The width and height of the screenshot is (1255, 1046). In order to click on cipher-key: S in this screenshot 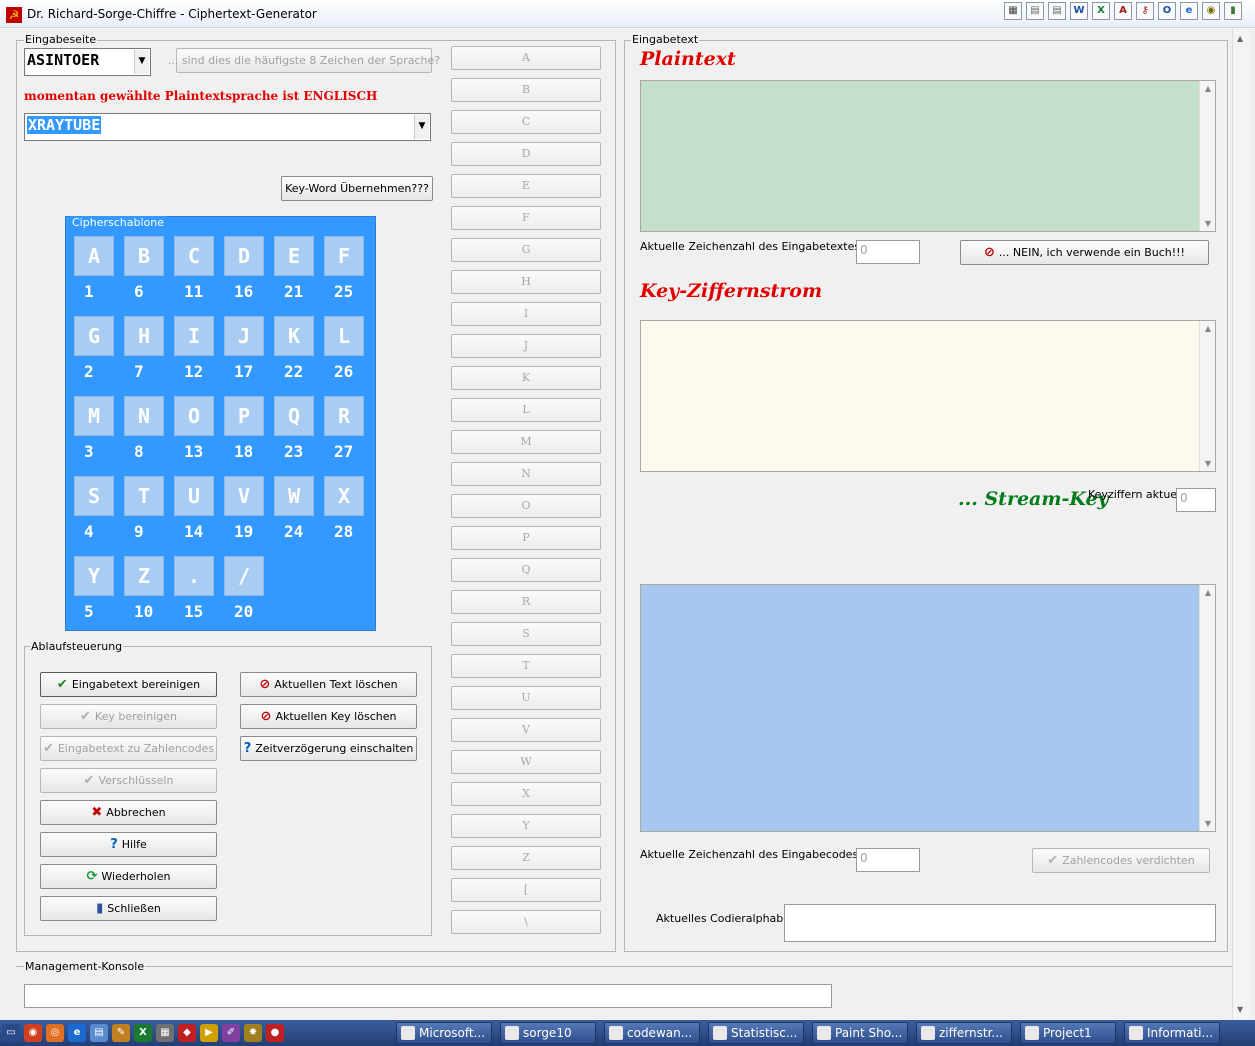, I will do `click(94, 496)`.